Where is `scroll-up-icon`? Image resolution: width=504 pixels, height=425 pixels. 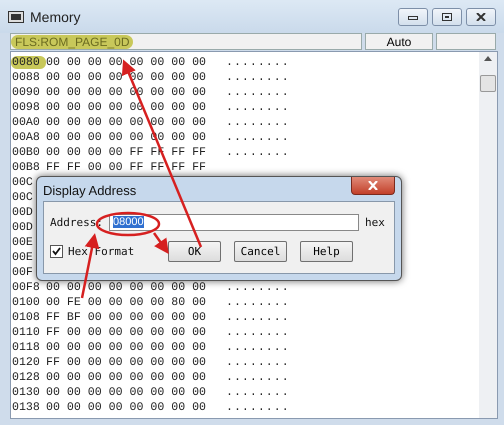 scroll-up-icon is located at coordinates (488, 58).